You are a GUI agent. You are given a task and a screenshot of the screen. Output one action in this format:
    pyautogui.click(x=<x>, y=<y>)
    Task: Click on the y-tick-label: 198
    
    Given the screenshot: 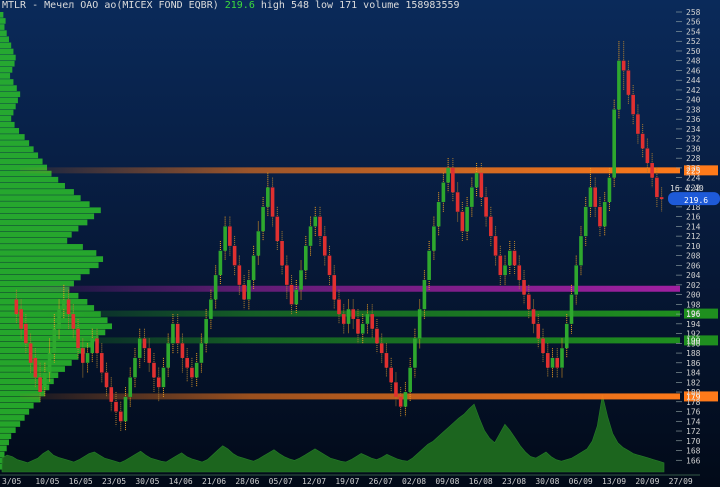 What is the action you would take?
    pyautogui.click(x=693, y=304)
    